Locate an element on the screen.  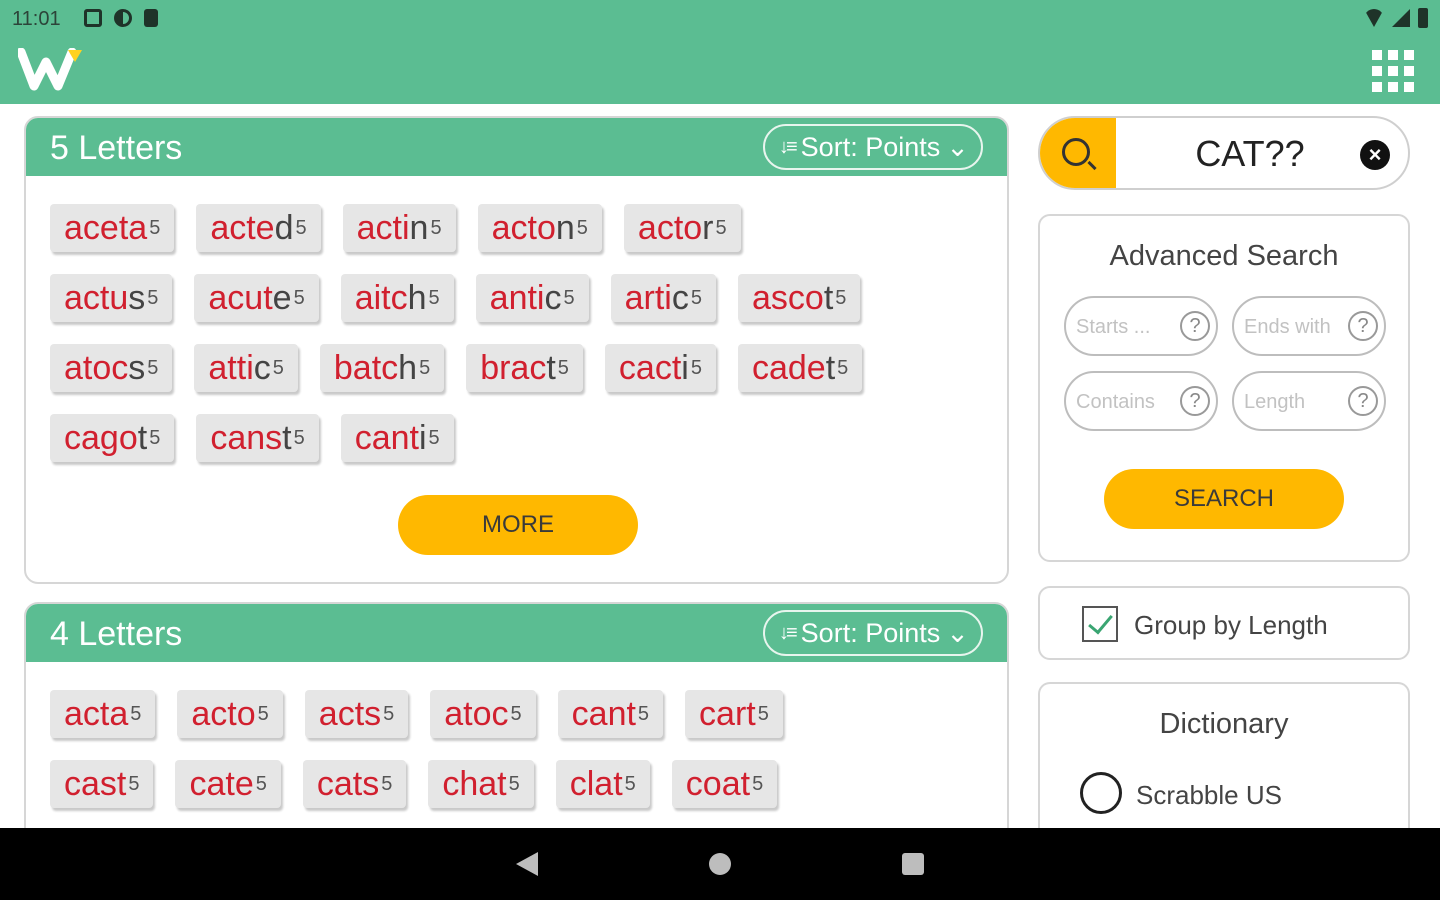
clear-icon: × is located at coordinates (1375, 155).